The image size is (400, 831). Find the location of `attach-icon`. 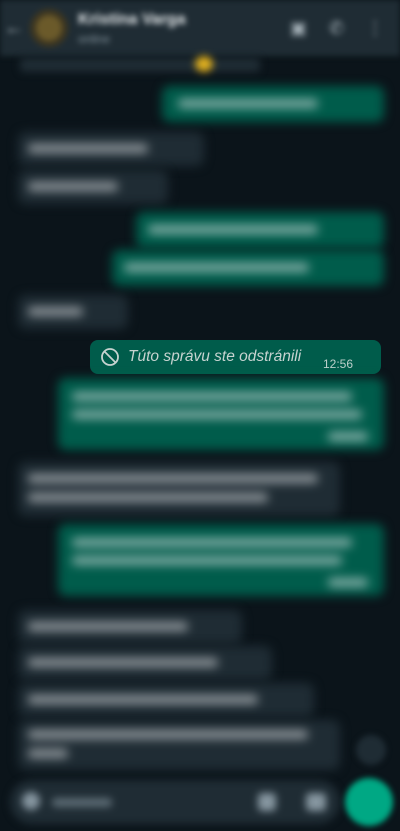

attach-icon is located at coordinates (267, 802).